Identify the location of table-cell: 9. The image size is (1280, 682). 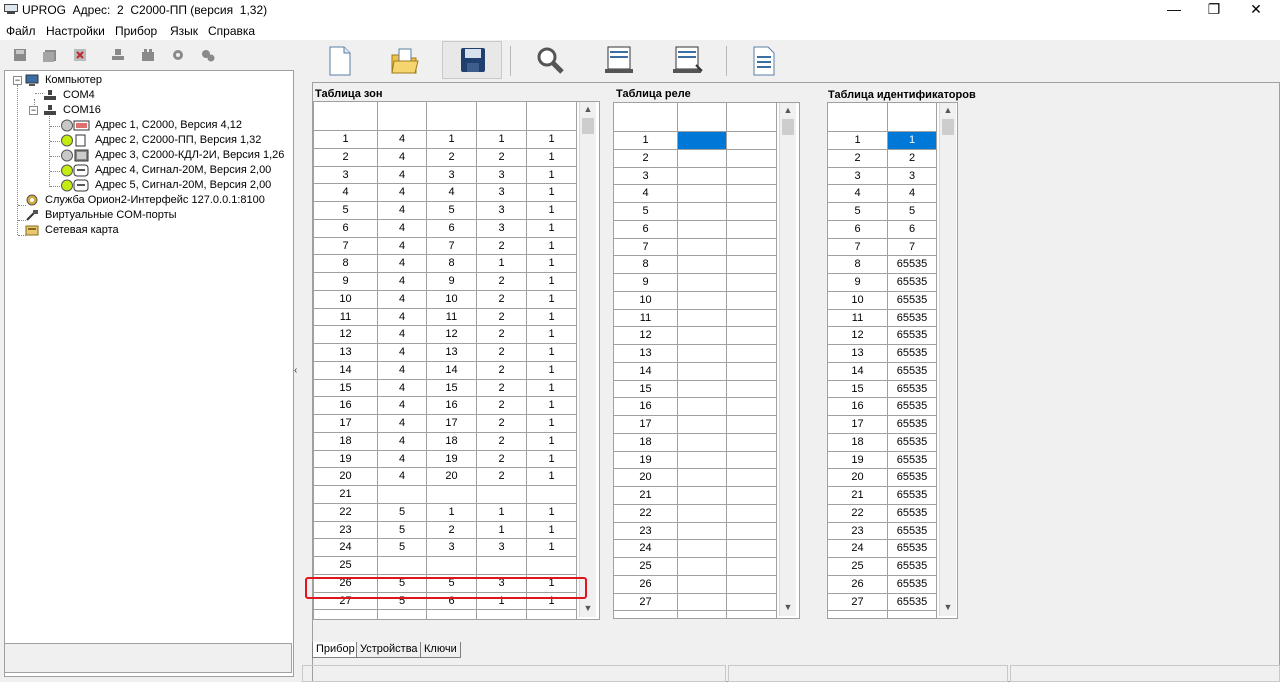
(452, 282).